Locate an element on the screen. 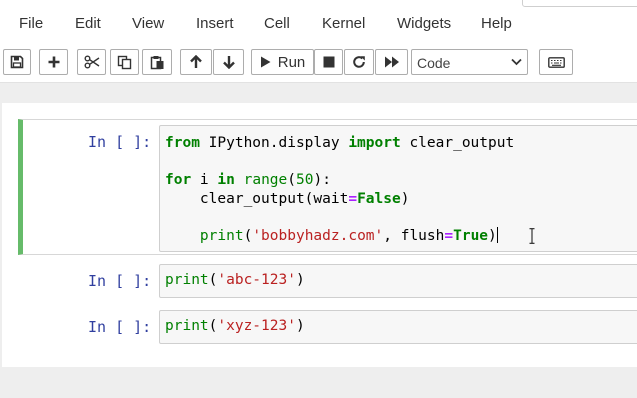  code-token: in is located at coordinates (226, 180).